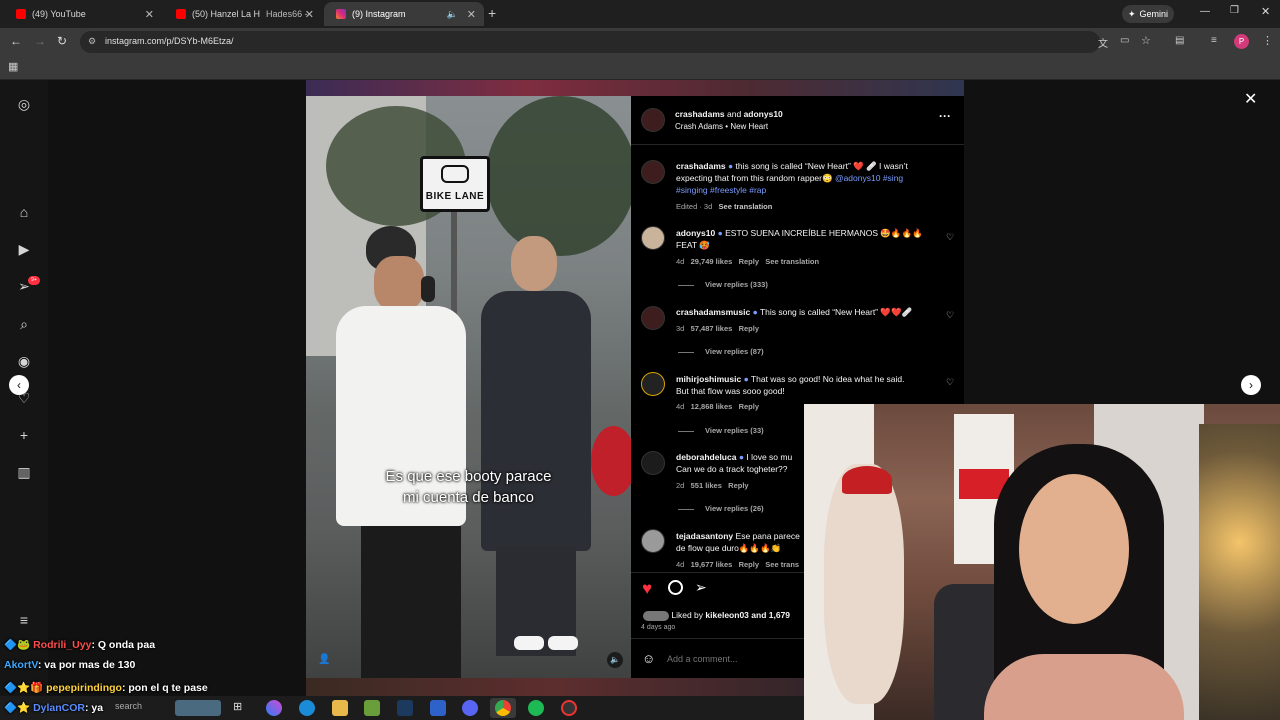  What do you see at coordinates (536, 708) in the screenshot?
I see `spotify-icon` at bounding box center [536, 708].